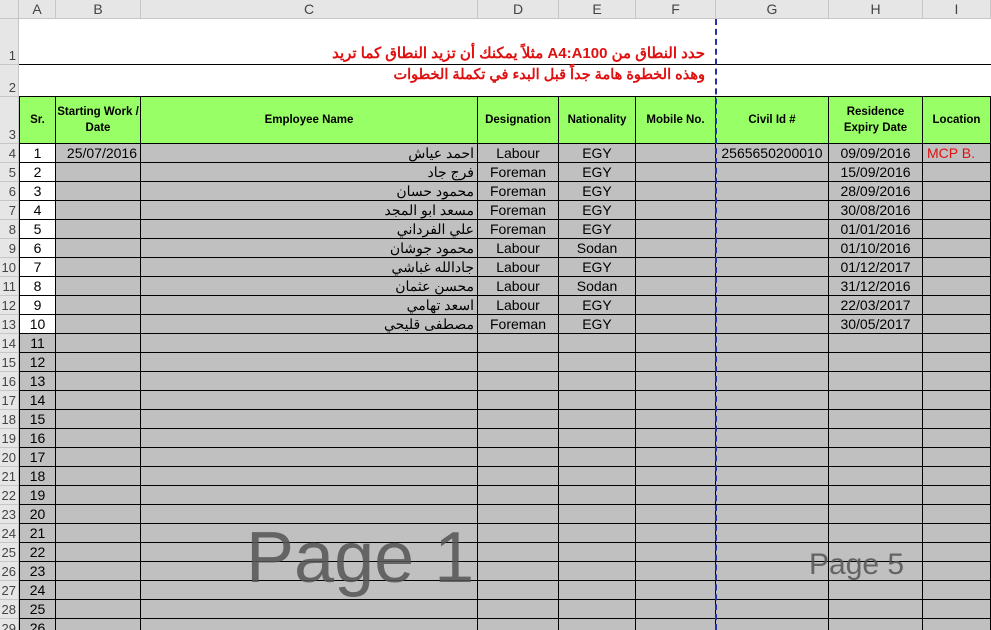 This screenshot has width=991, height=630. Describe the element at coordinates (309, 9) in the screenshot. I see `column-header-c: C` at that location.